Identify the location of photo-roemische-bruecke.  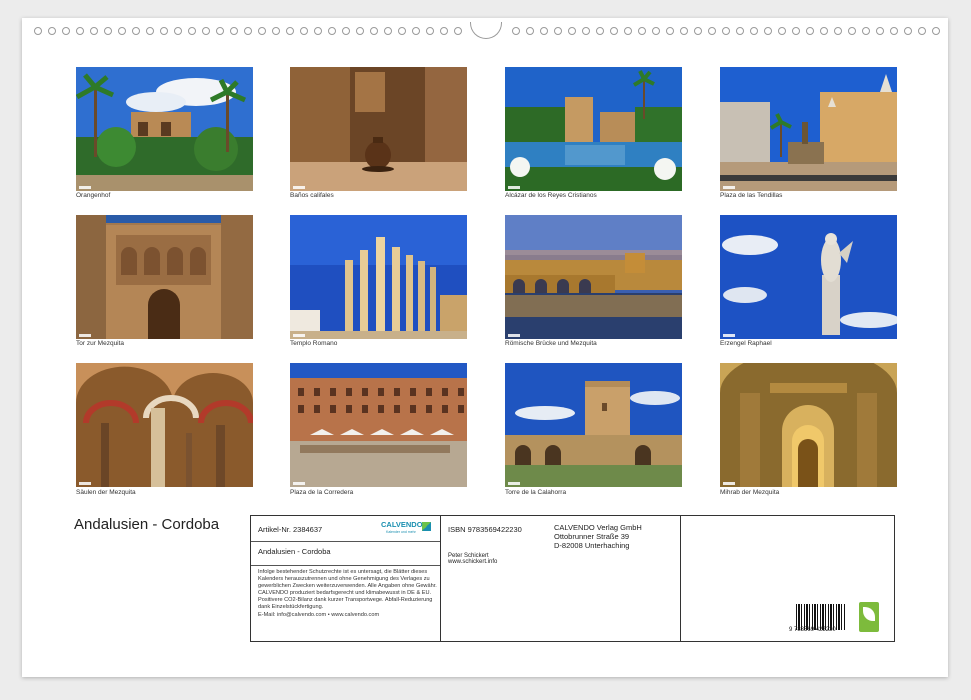
(593, 277).